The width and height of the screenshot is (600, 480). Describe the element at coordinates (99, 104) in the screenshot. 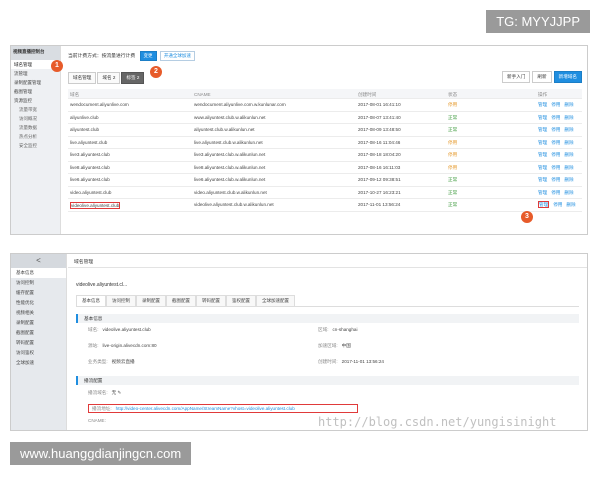

I see `row-domain: wendocument.aliyunlive.com` at that location.